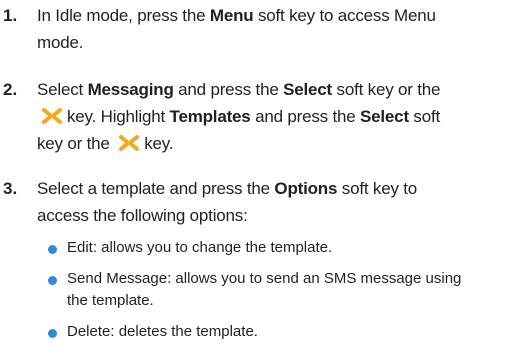  Describe the element at coordinates (424, 116) in the screenshot. I see `text-run: soft` at that location.